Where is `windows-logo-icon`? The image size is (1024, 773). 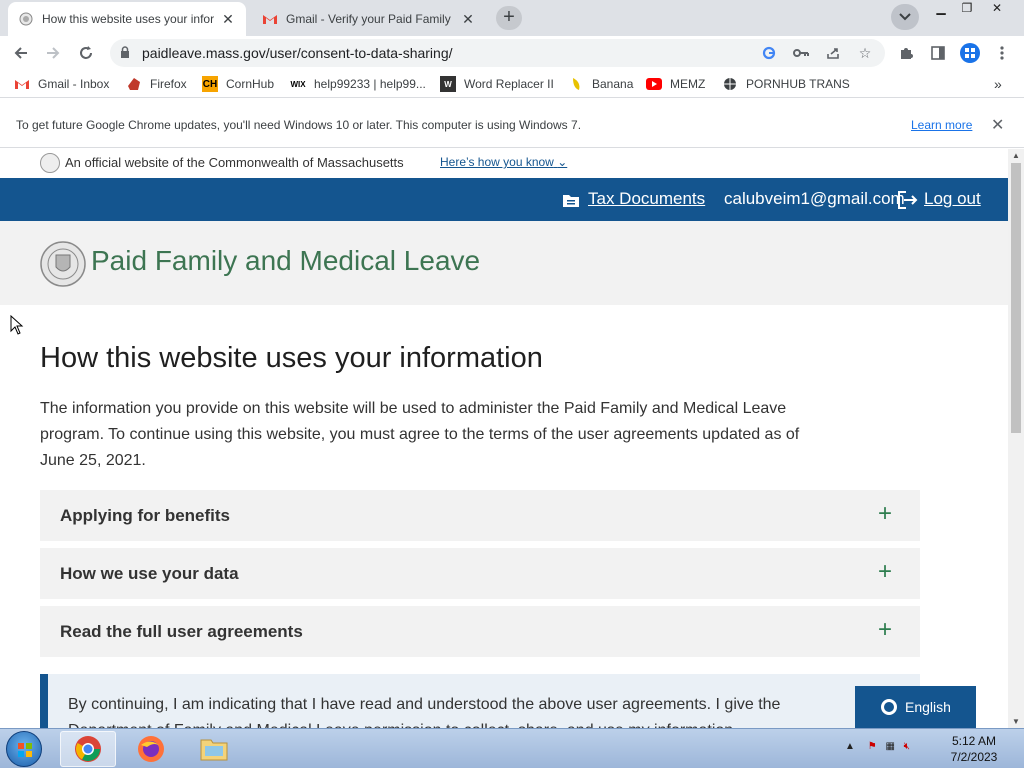 windows-logo-icon is located at coordinates (25, 750).